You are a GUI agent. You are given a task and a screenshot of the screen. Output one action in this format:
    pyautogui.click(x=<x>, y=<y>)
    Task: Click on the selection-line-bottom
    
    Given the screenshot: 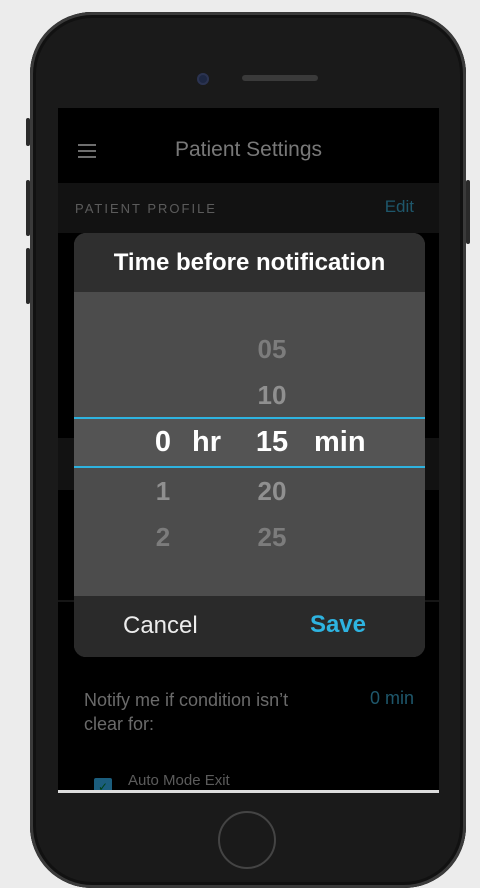 What is the action you would take?
    pyautogui.click(x=249, y=467)
    